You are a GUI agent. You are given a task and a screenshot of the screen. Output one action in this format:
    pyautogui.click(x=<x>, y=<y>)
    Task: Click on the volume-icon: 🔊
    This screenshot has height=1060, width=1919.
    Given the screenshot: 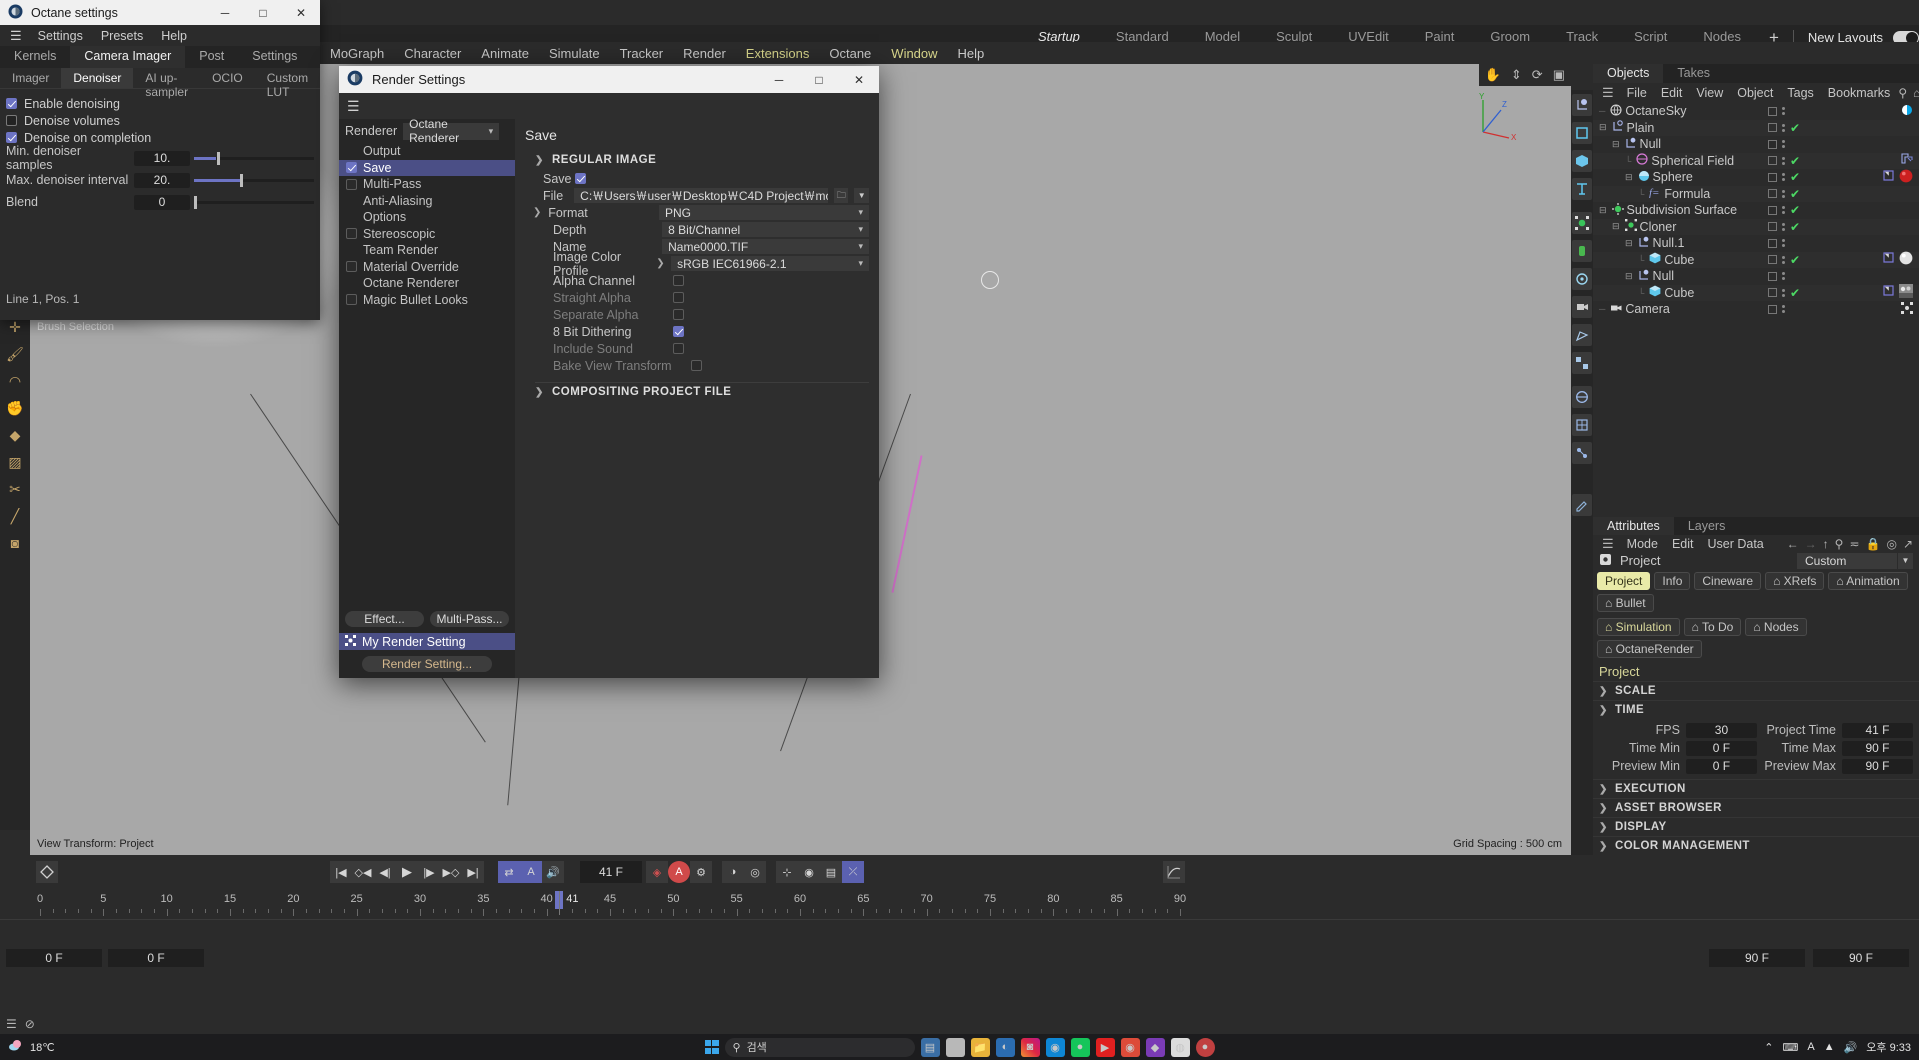 What is the action you would take?
    pyautogui.click(x=1851, y=1047)
    